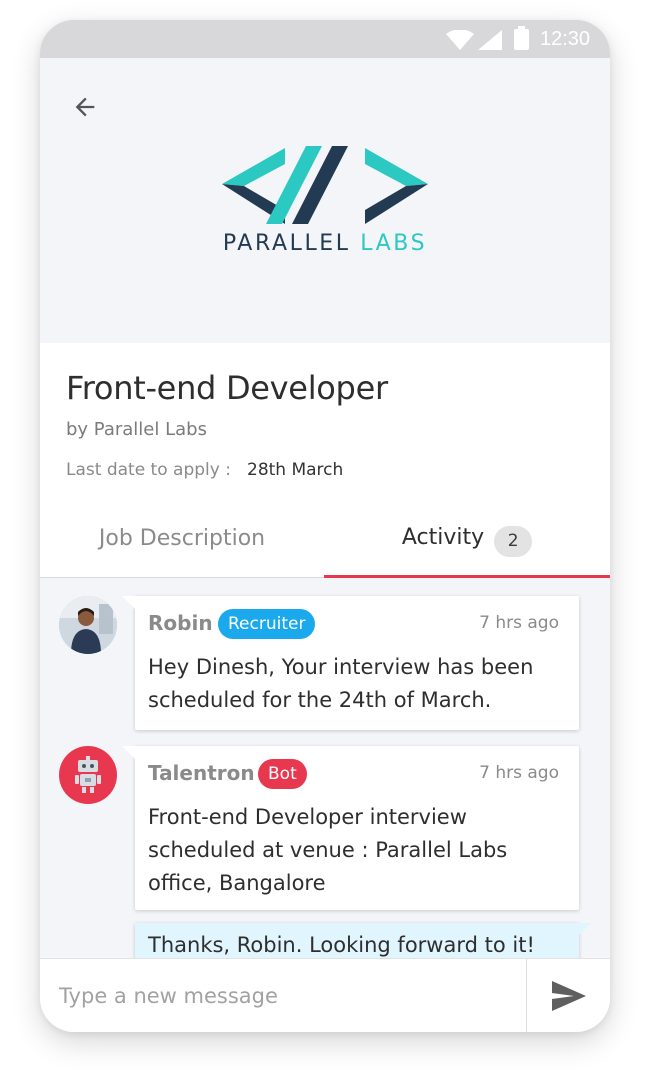 This screenshot has width=650, height=1092. I want to click on sender-name: Talentron, so click(201, 773).